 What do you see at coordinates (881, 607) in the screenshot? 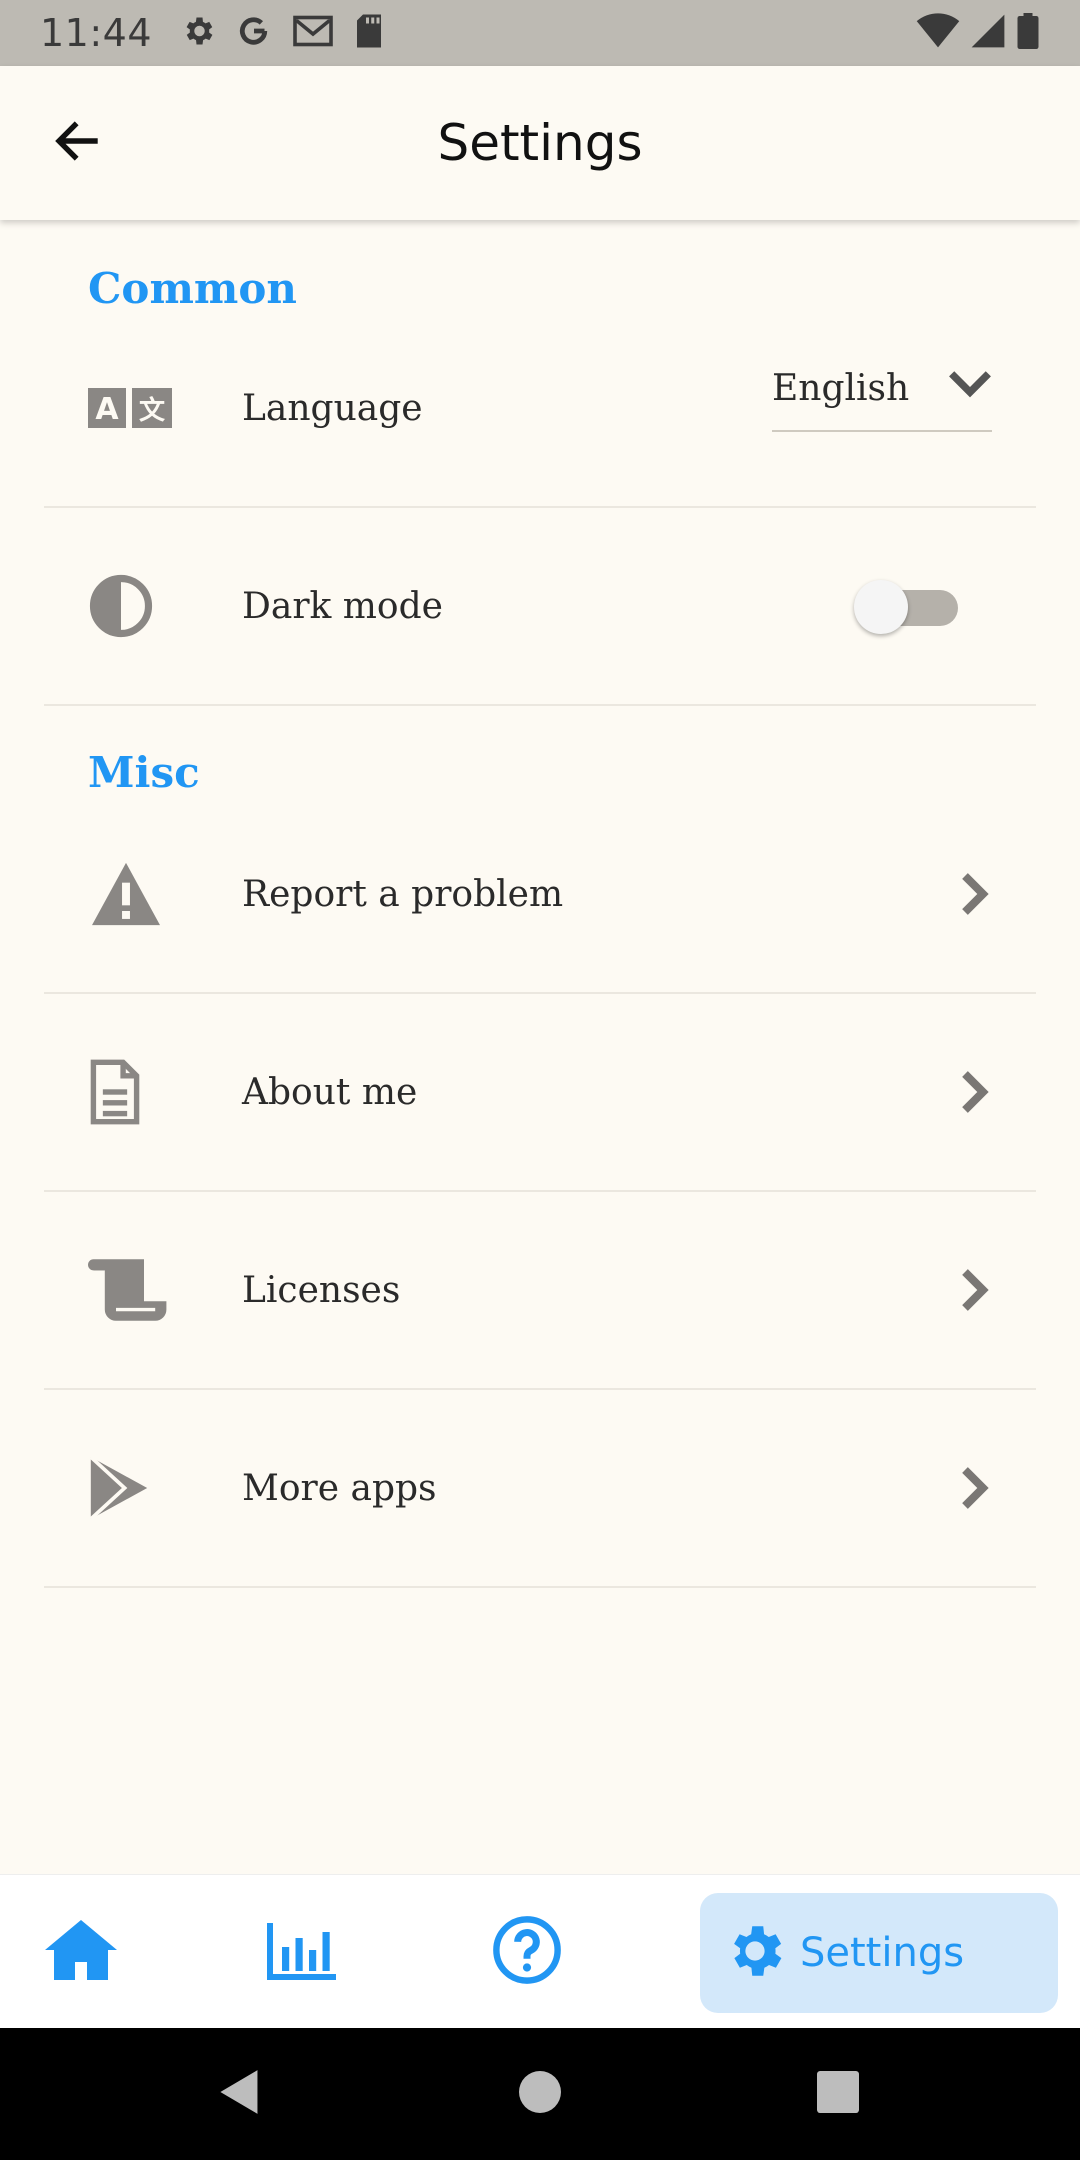
I see `toggle-thumb` at bounding box center [881, 607].